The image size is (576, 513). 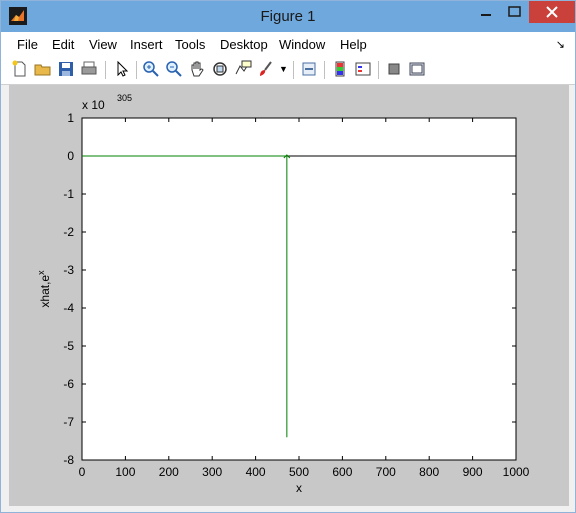 I want to click on hide-plot-tools-icon, so click(x=394, y=69).